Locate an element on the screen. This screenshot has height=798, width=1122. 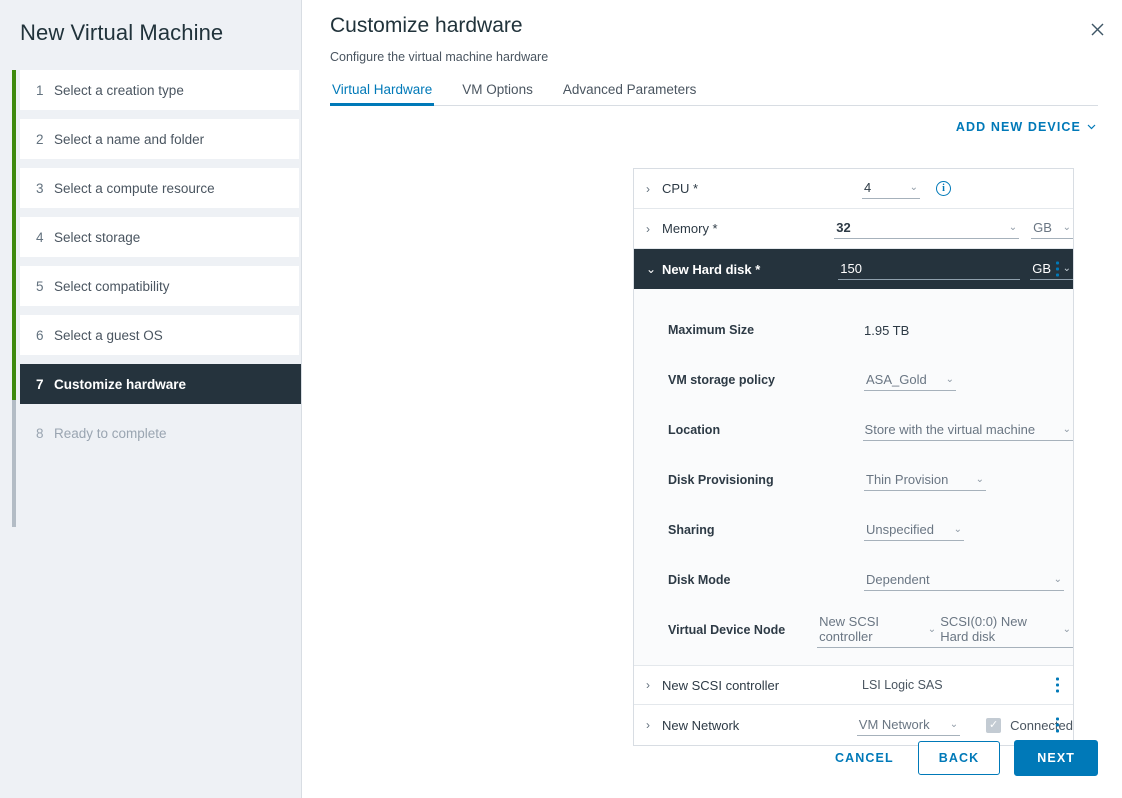
device-row-new-hard-disk: ⌄ New Hard disk * 150 GB ⌄ is located at coordinates (853, 269).